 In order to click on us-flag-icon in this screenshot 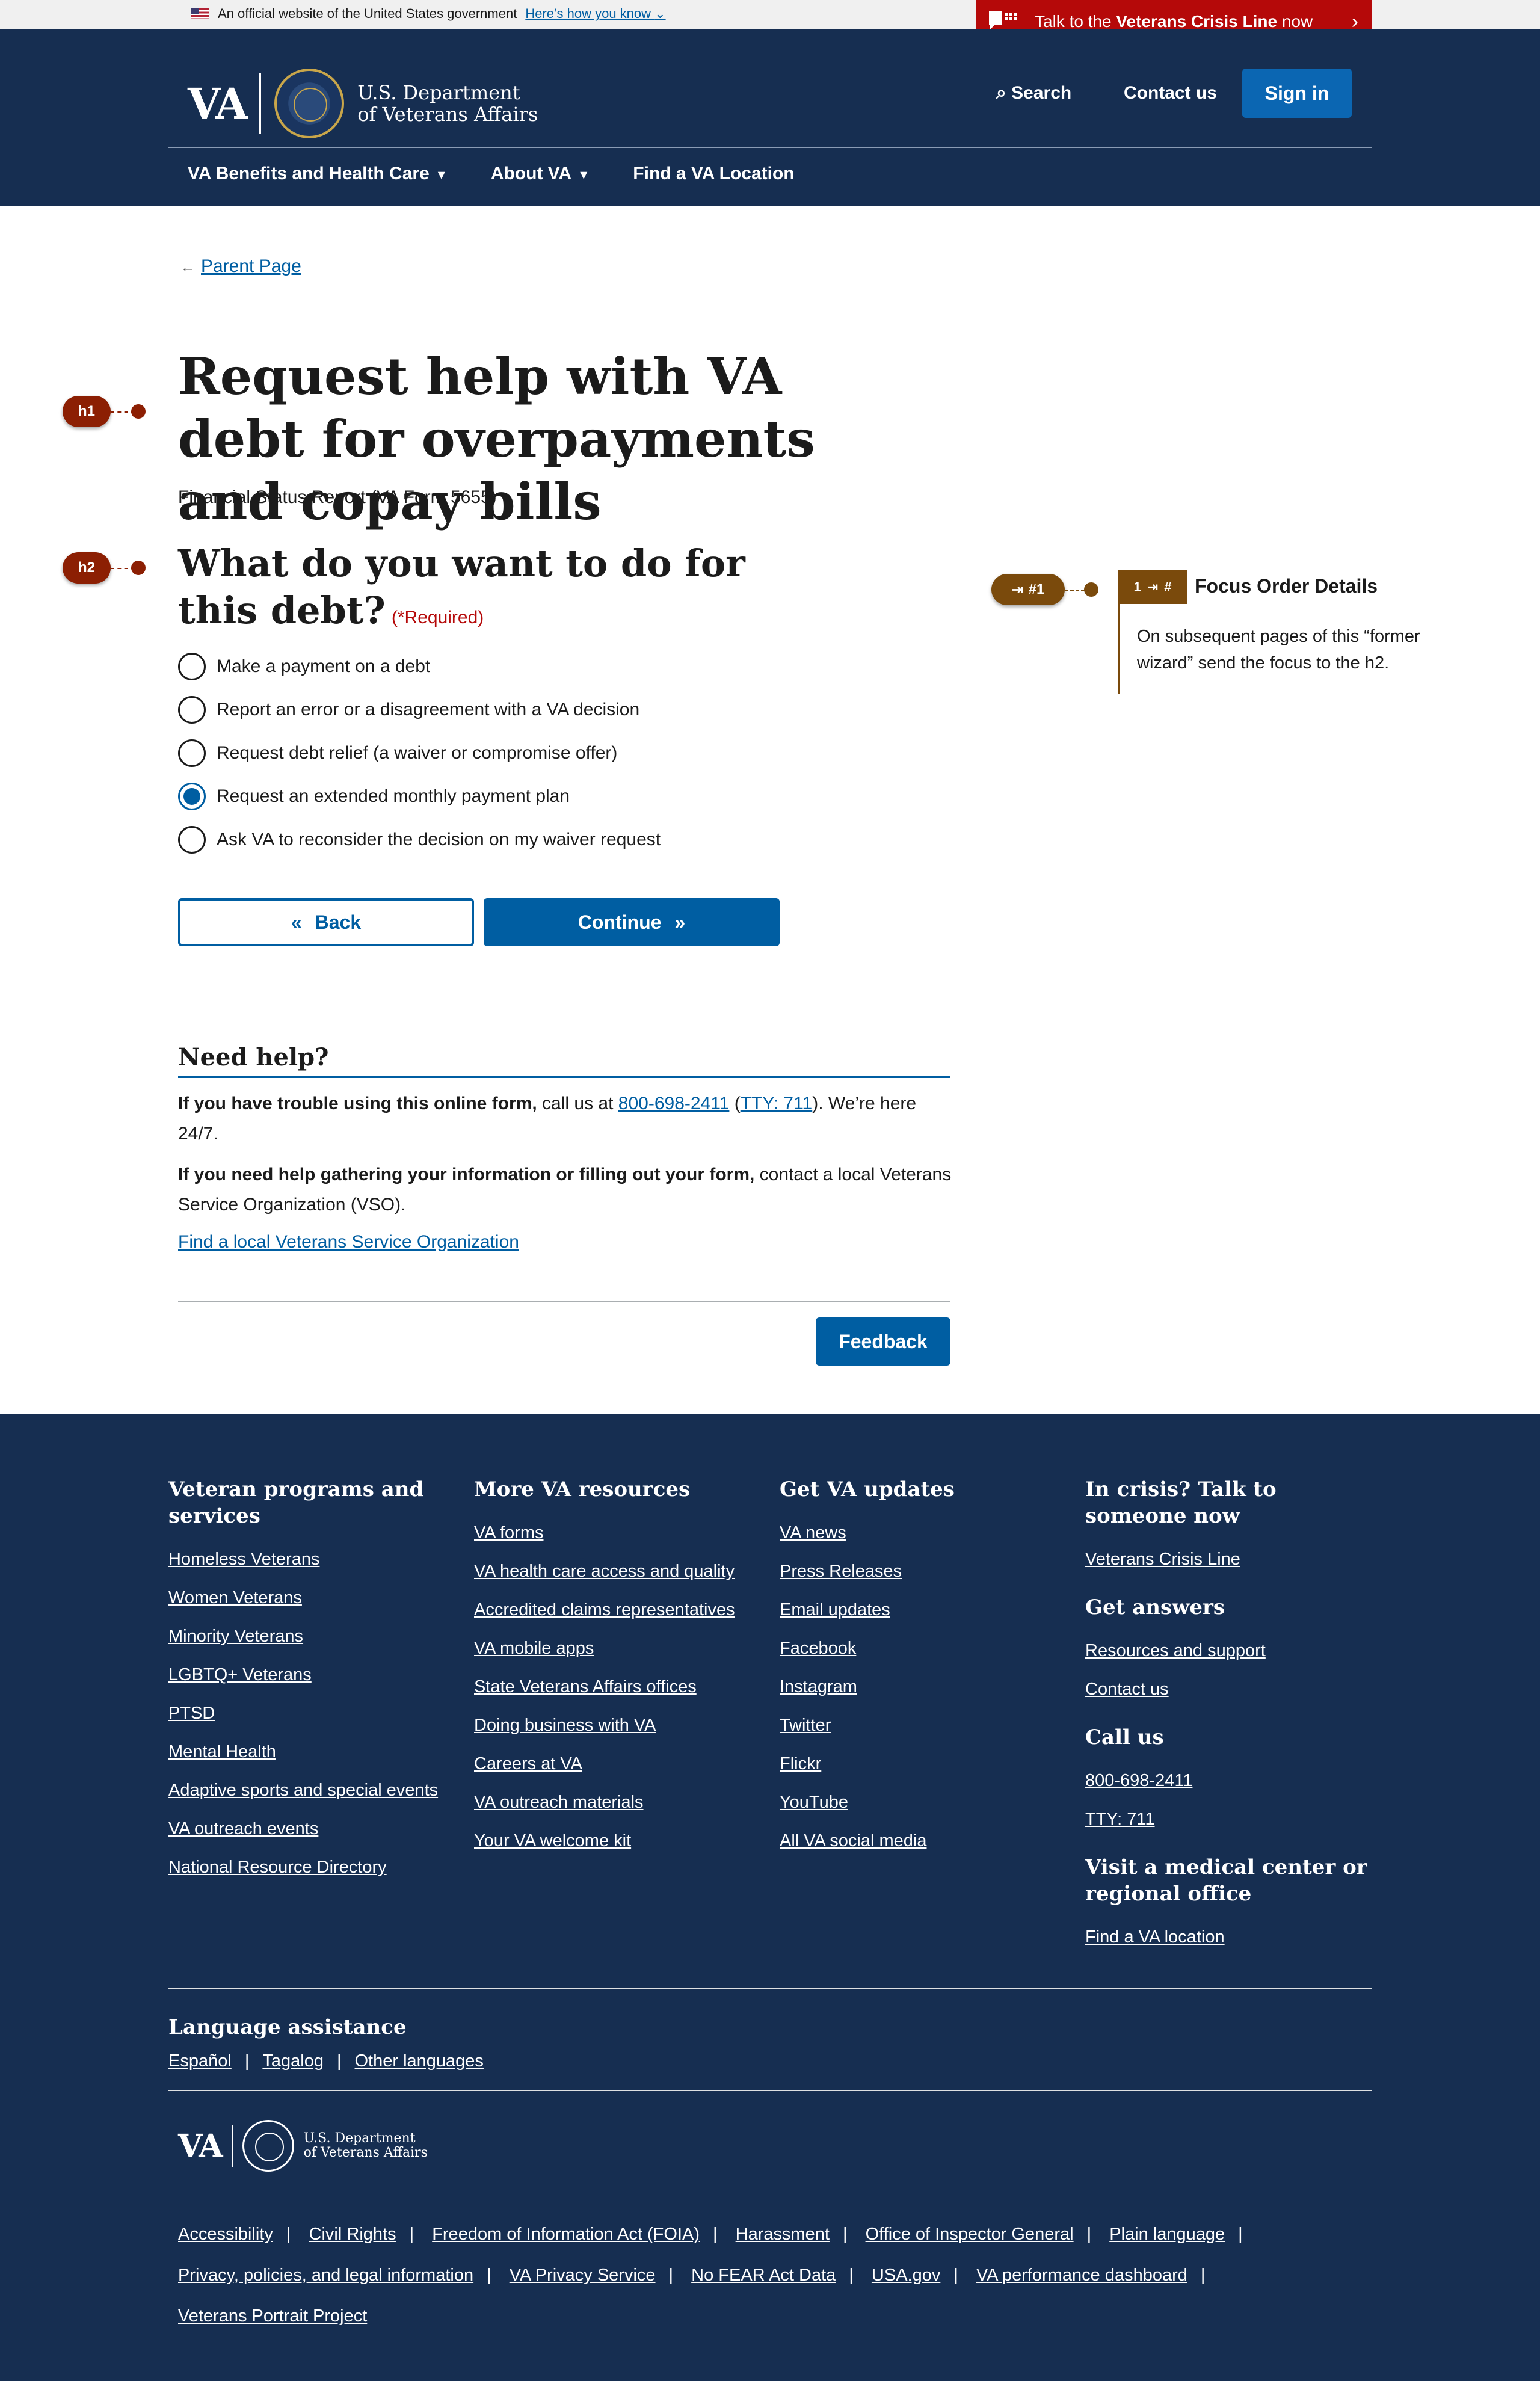, I will do `click(200, 13)`.